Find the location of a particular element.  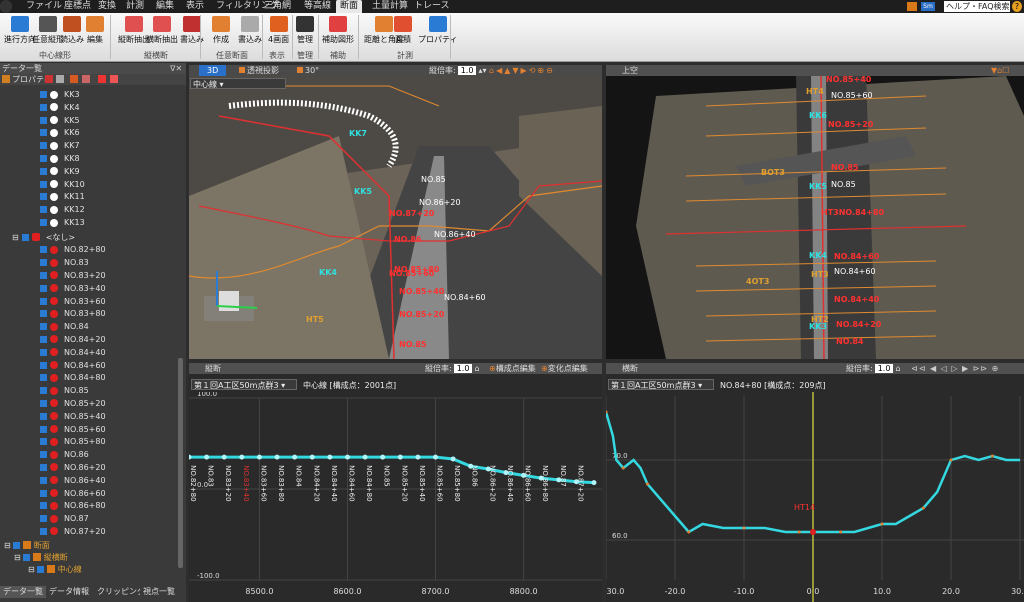

app-logo-icon is located at coordinates (6, 6).